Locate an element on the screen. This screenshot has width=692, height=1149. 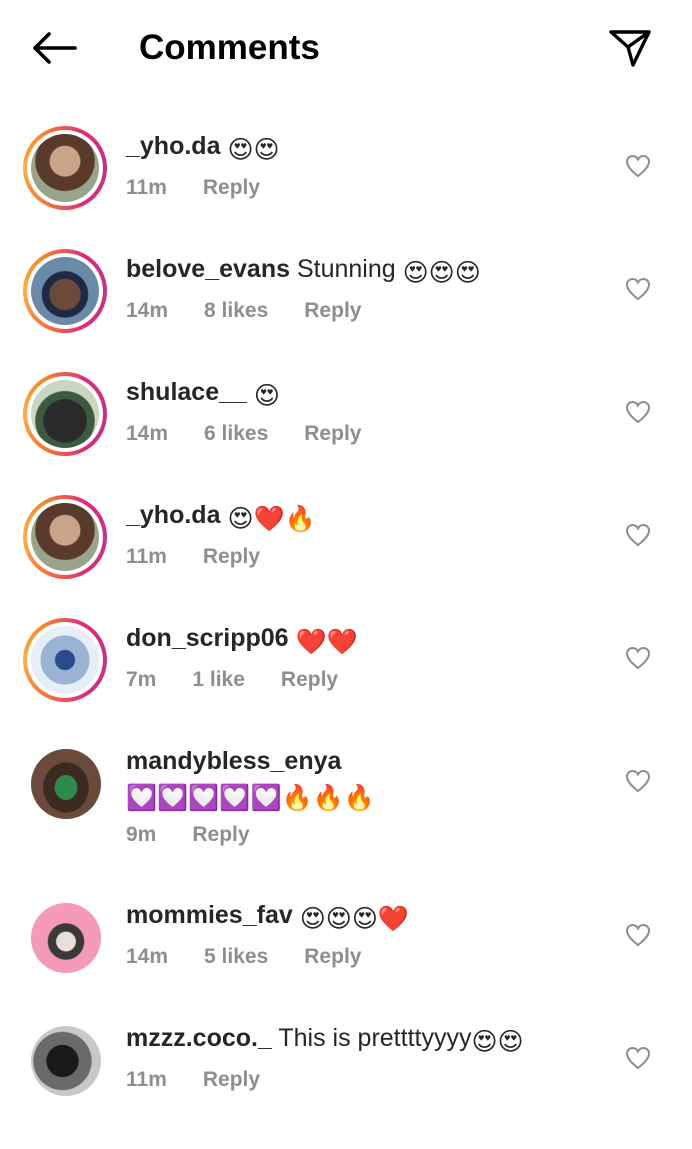
comment-emojis: 💟💟💟💟💟🔥🔥🔥 is located at coordinates (251, 798).